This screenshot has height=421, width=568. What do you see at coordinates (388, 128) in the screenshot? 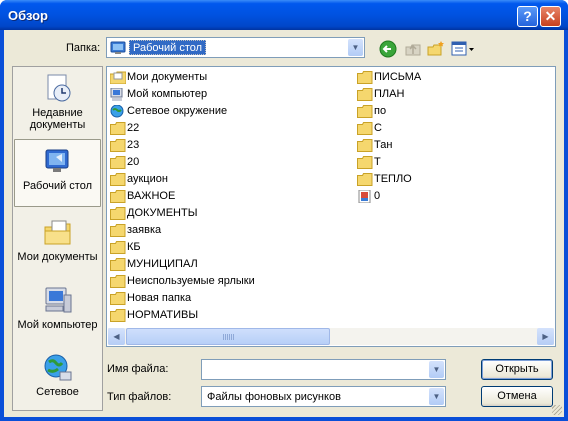
I see `list-item: С` at bounding box center [388, 128].